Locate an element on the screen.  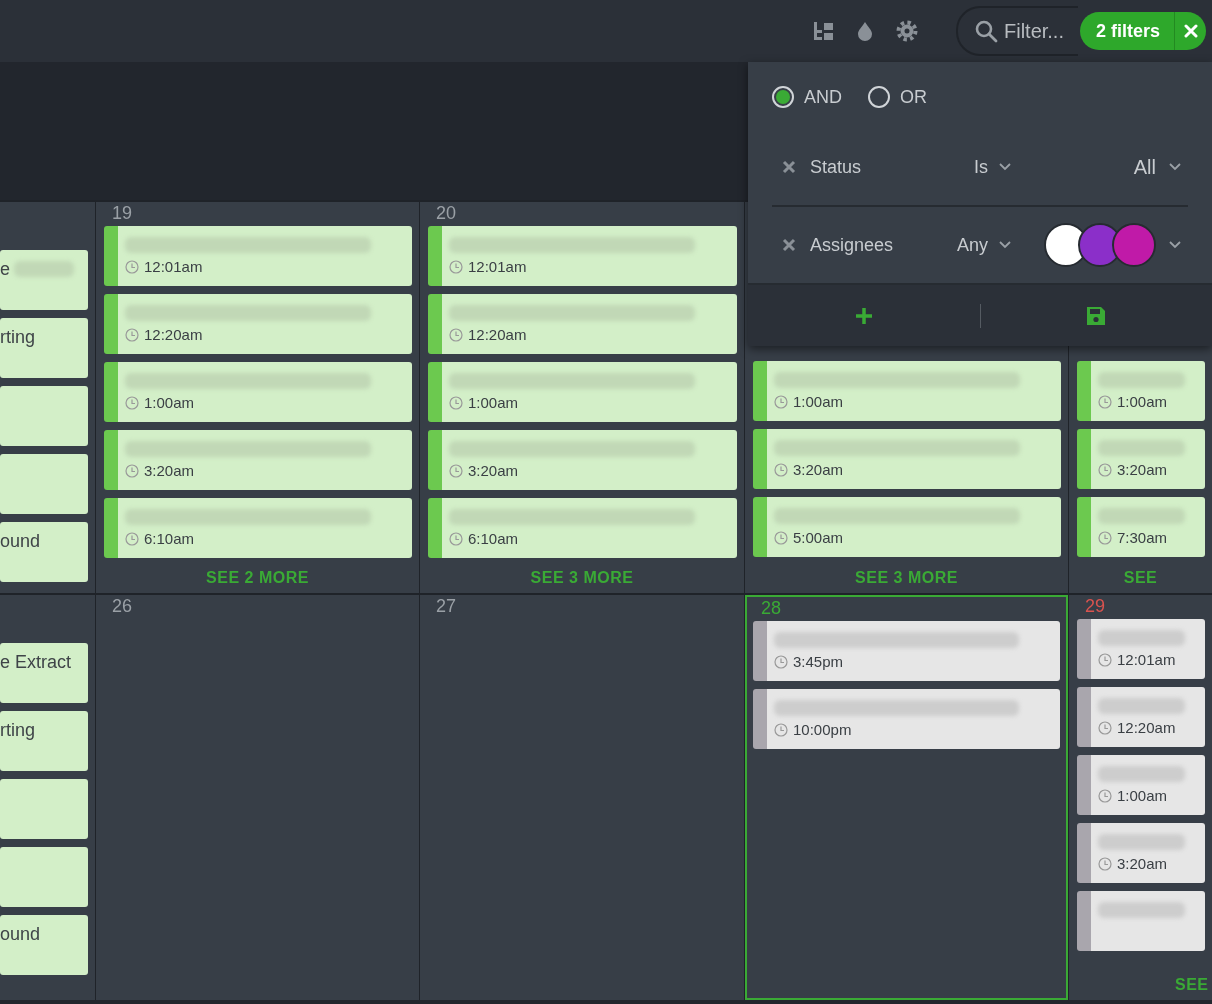
event-card: 3:45pm is located at coordinates (906, 651).